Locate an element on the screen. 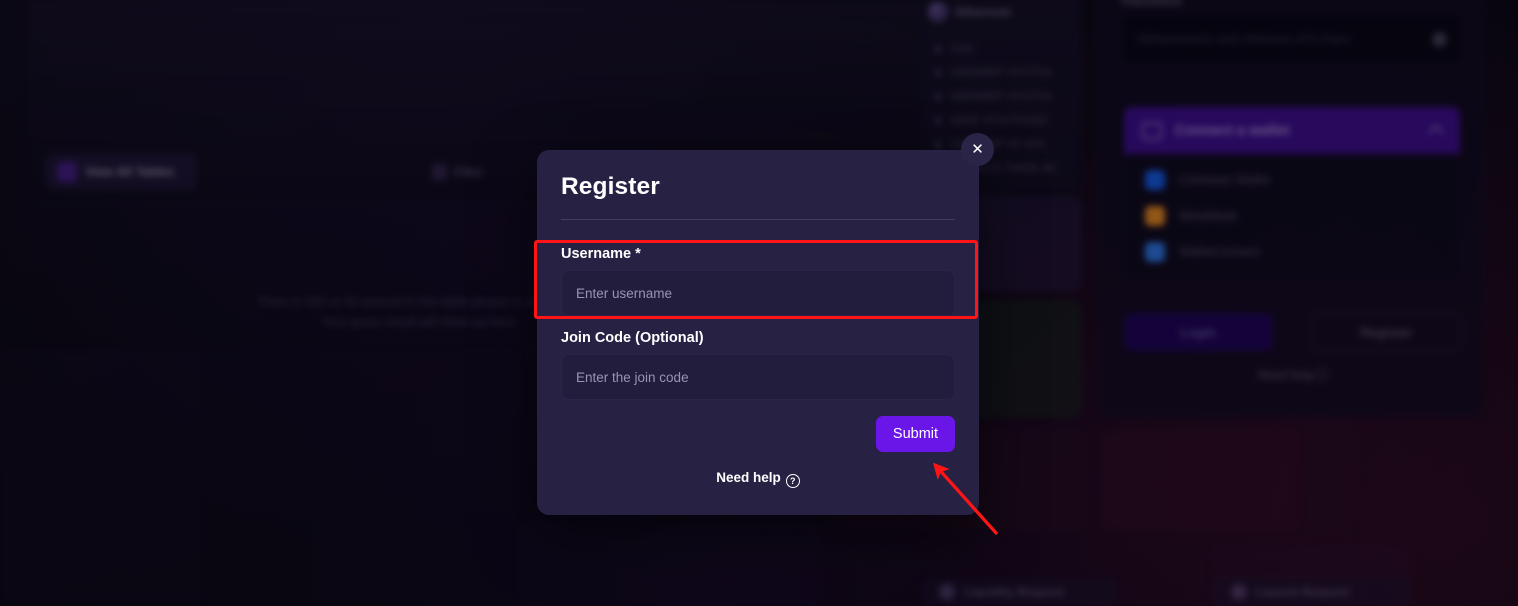  close-icon: ✕ is located at coordinates (977, 149).